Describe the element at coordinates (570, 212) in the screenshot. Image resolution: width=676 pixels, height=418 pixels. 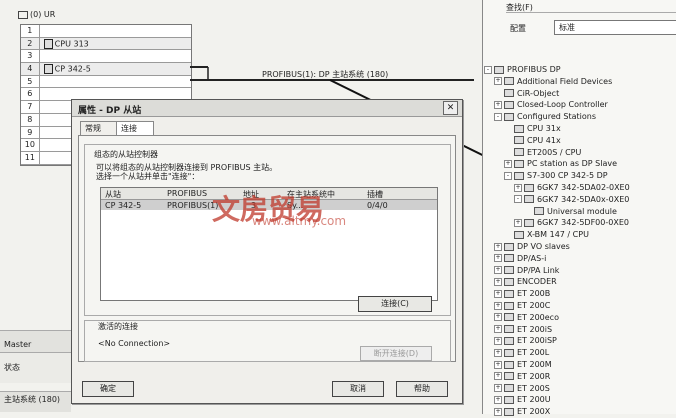
I see `tree-item: Universal module` at that location.